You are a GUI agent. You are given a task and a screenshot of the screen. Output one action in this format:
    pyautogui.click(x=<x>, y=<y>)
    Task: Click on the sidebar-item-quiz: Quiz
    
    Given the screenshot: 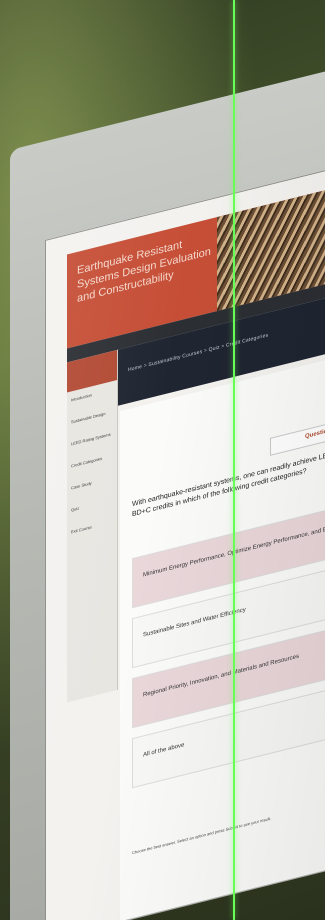 What is the action you would take?
    pyautogui.click(x=92, y=504)
    